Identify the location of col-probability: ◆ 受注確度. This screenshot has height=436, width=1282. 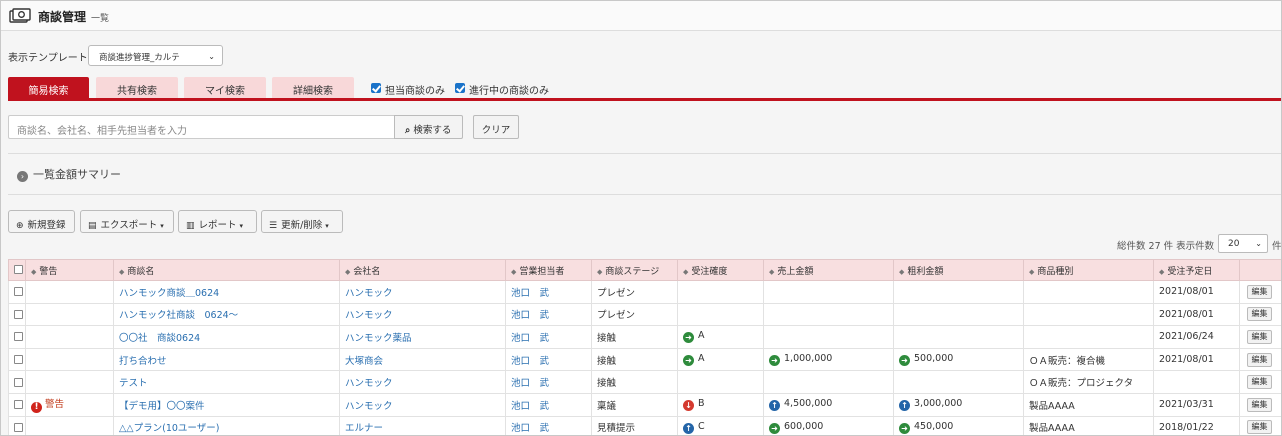
(720, 270).